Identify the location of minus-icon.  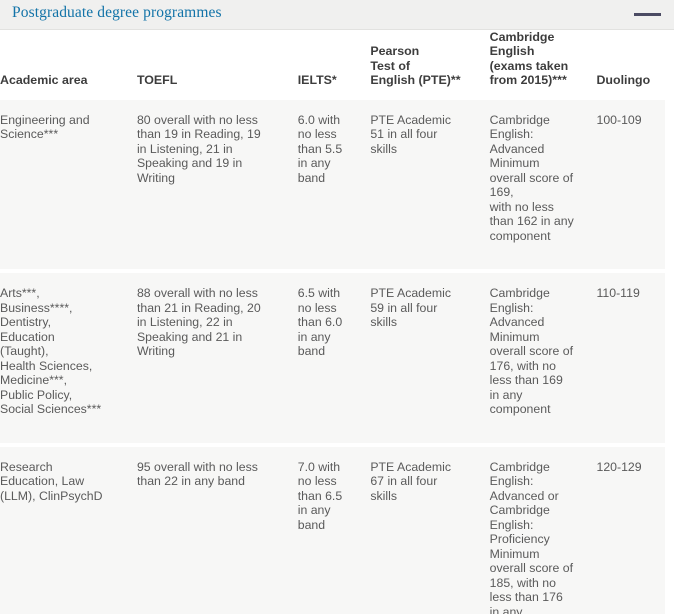
(647, 14).